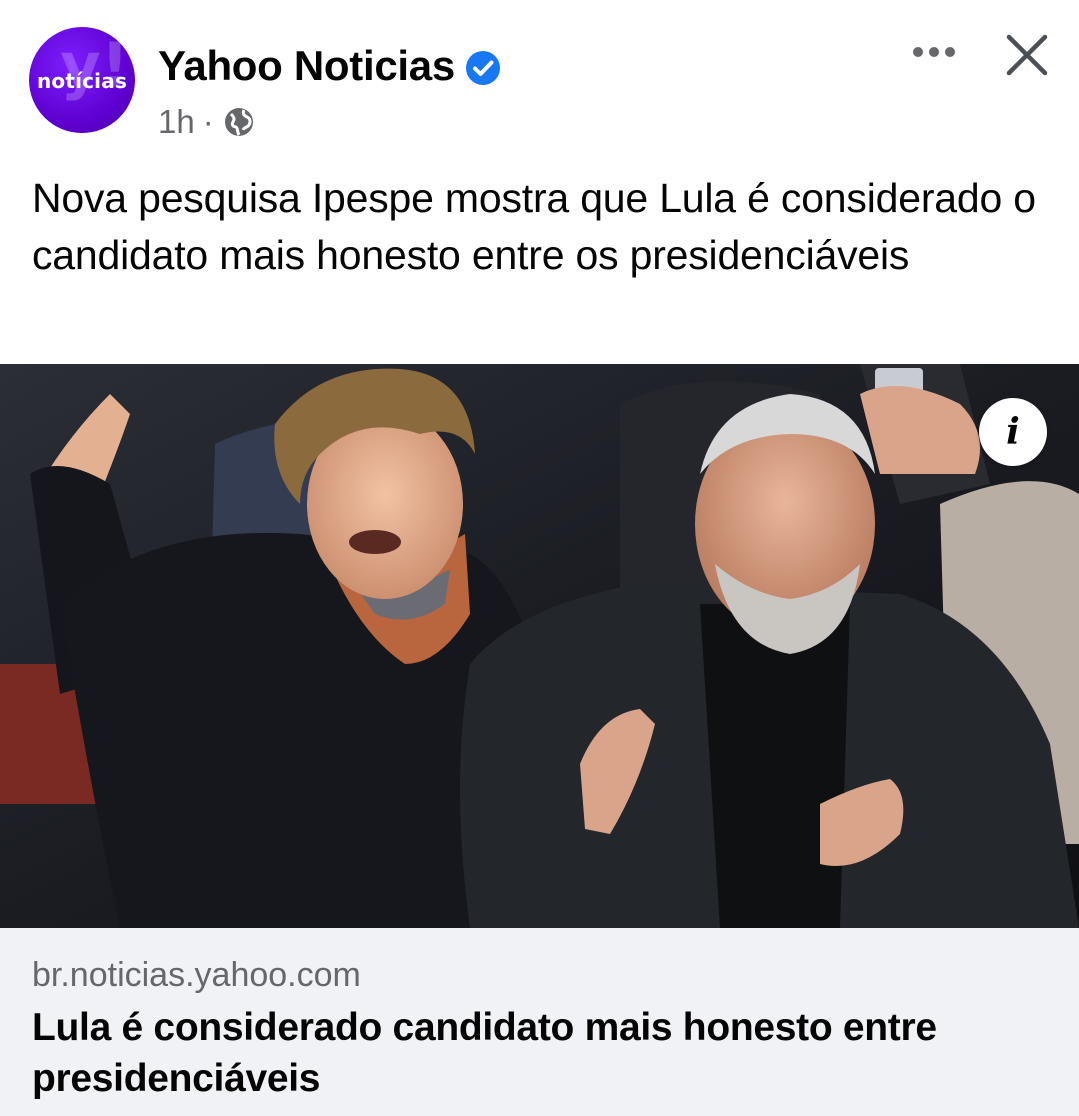 This screenshot has height=1116, width=1079. Describe the element at coordinates (306, 66) in the screenshot. I see `page-name: Yahoo Noticias` at that location.